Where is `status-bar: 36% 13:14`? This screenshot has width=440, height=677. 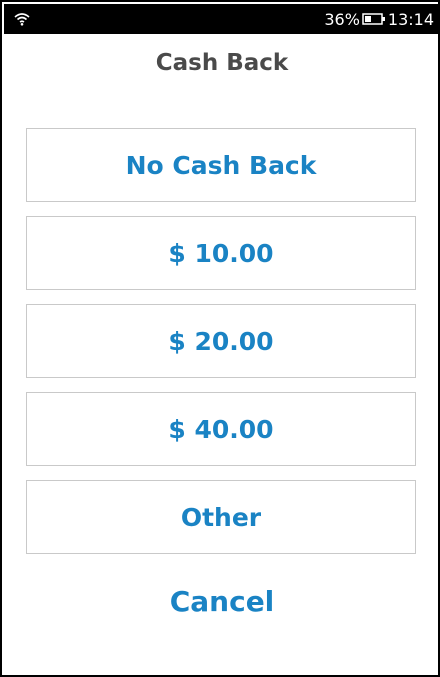
status-bar: 36% 13:14 is located at coordinates (222, 19).